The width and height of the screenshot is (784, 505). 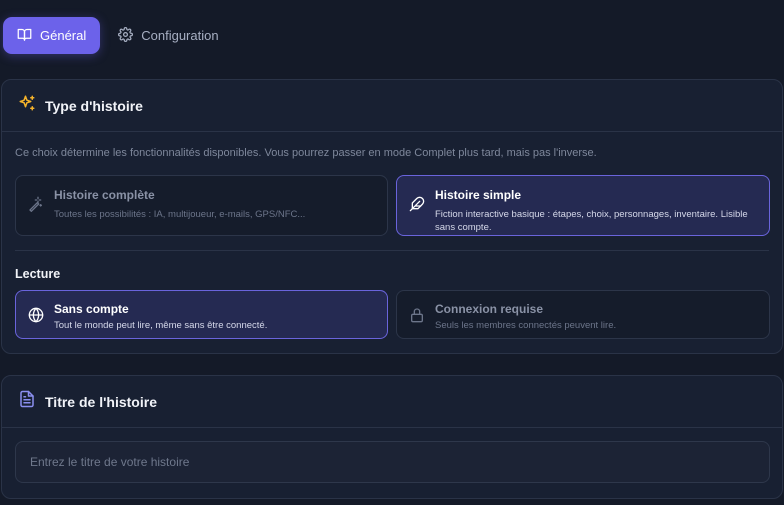 What do you see at coordinates (417, 315) in the screenshot?
I see `lock-icon` at bounding box center [417, 315].